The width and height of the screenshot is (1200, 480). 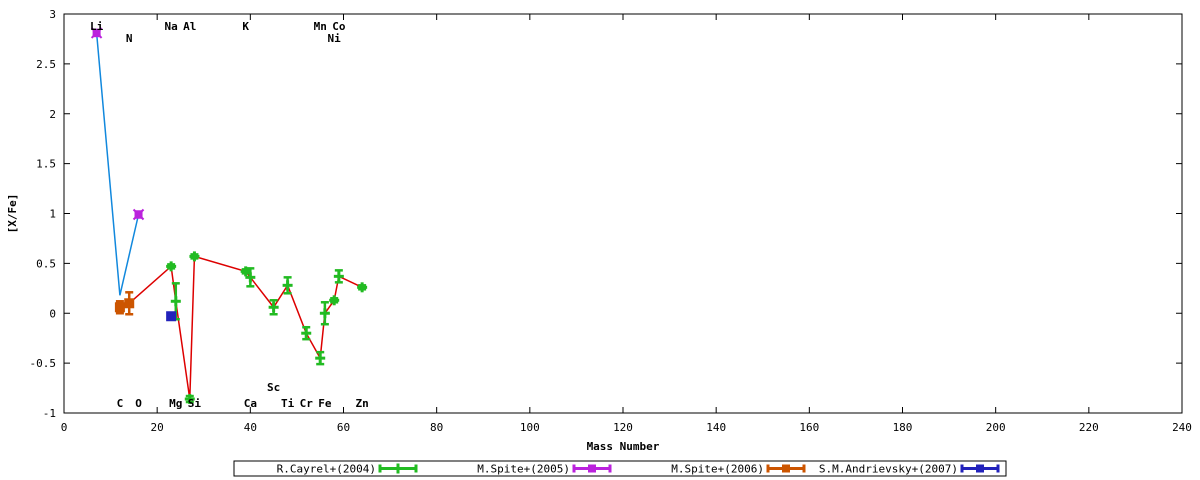 I want to click on element-label: N, so click(x=129, y=38).